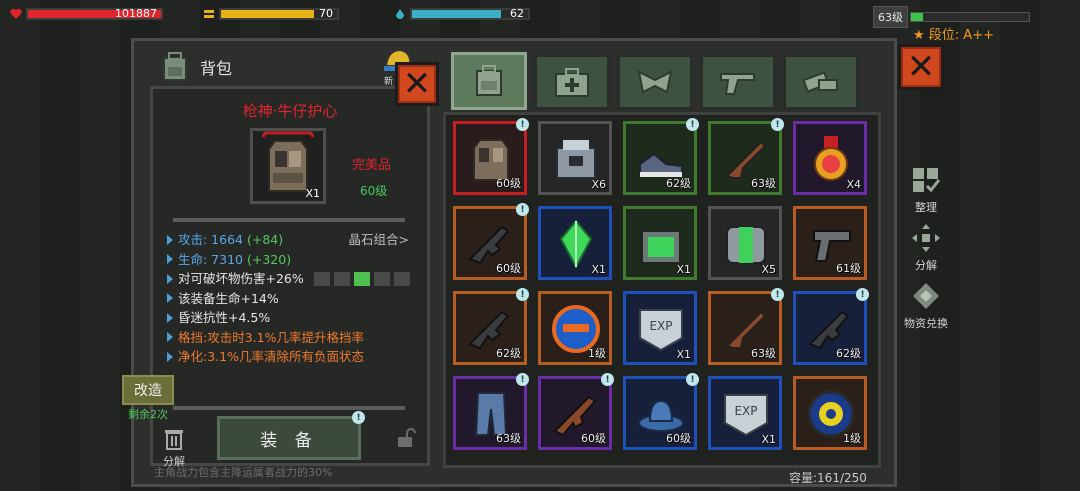 This screenshot has height=491, width=1080. I want to click on item-level: 60级, so click(374, 191).